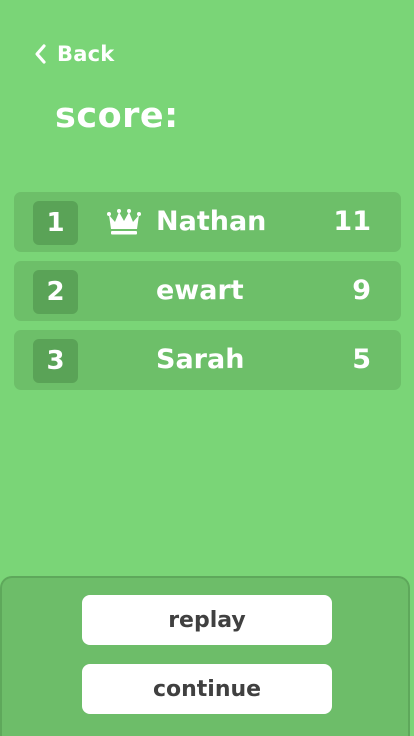 This screenshot has height=736, width=414. What do you see at coordinates (361, 359) in the screenshot?
I see `player-score: 5` at bounding box center [361, 359].